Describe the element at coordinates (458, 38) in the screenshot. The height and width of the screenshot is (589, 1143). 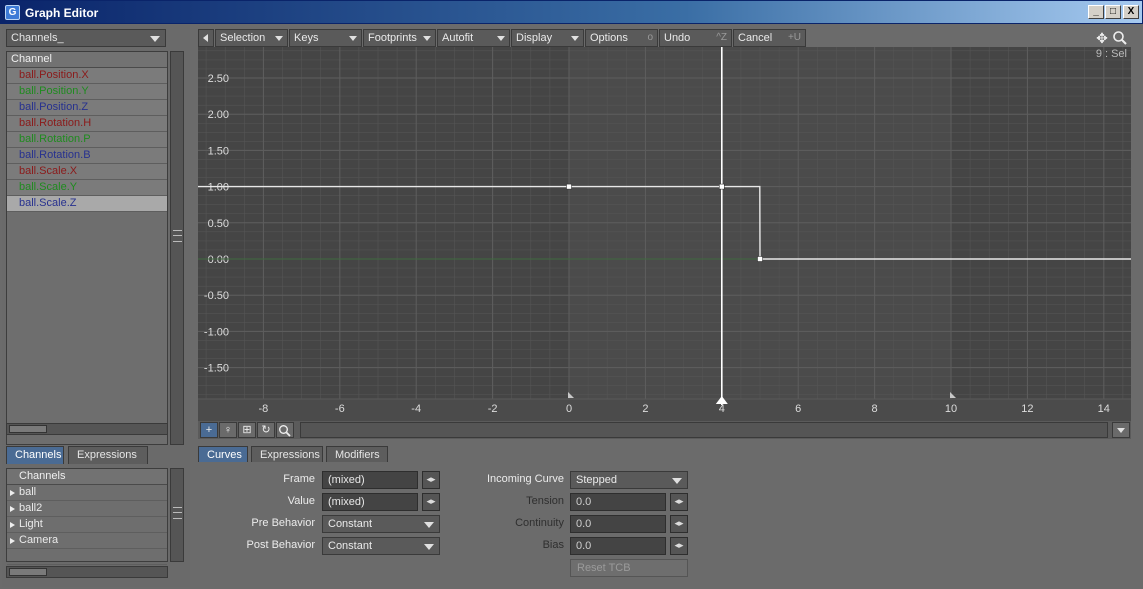
I see `autofit-menu-label: Autofit` at that location.